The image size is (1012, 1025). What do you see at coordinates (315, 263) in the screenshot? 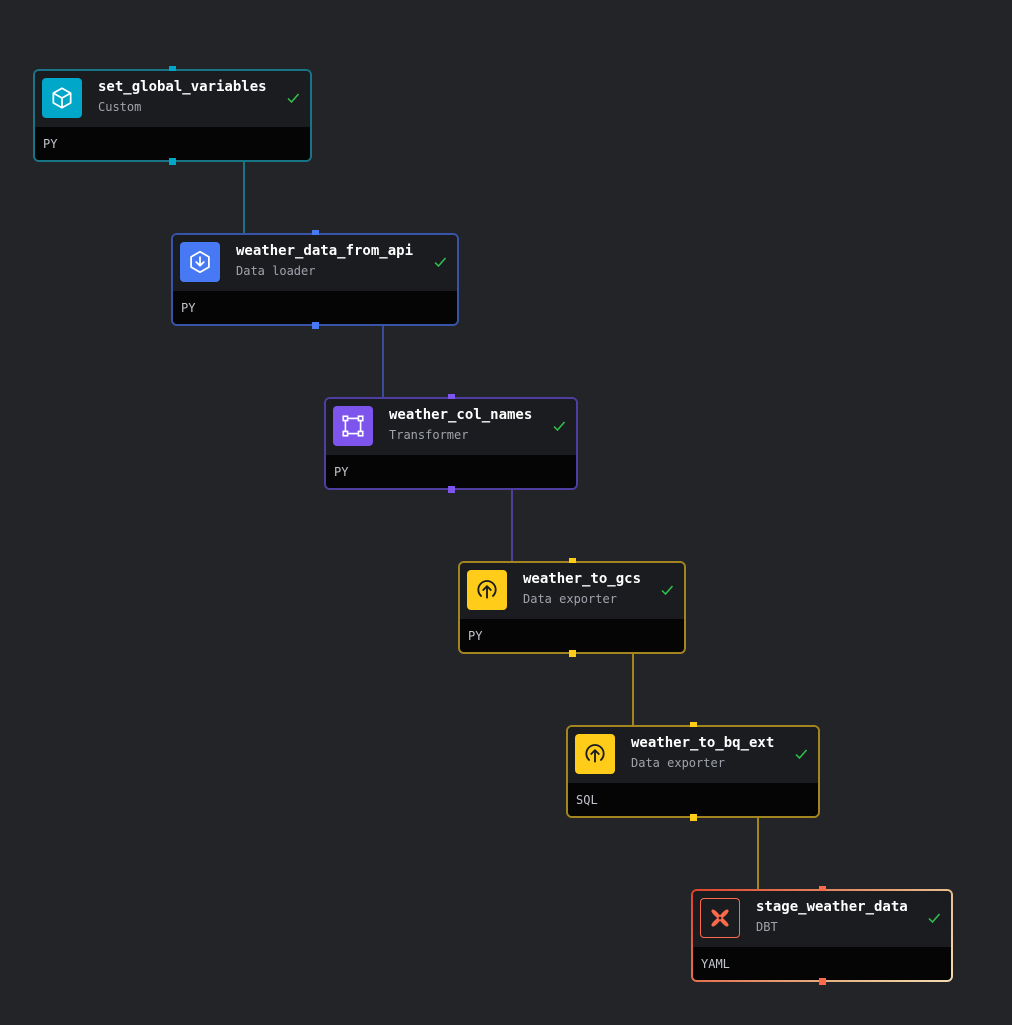
I see `block-header: weather_data_from_api Data loader` at bounding box center [315, 263].